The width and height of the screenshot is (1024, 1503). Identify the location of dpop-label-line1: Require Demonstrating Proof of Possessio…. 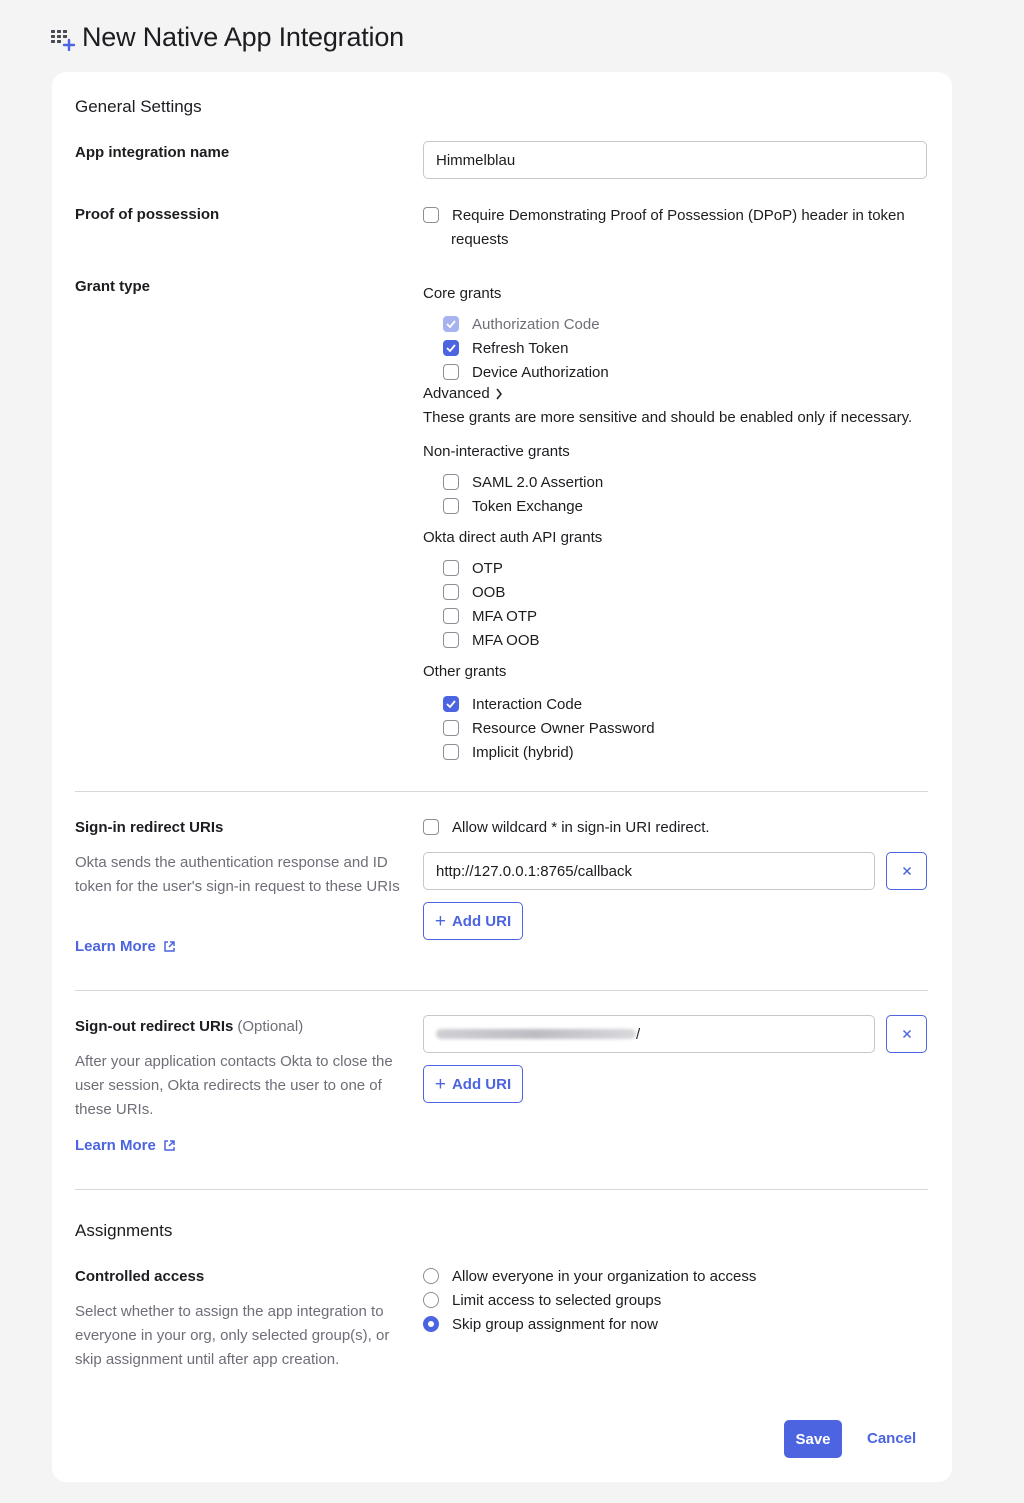
(678, 215).